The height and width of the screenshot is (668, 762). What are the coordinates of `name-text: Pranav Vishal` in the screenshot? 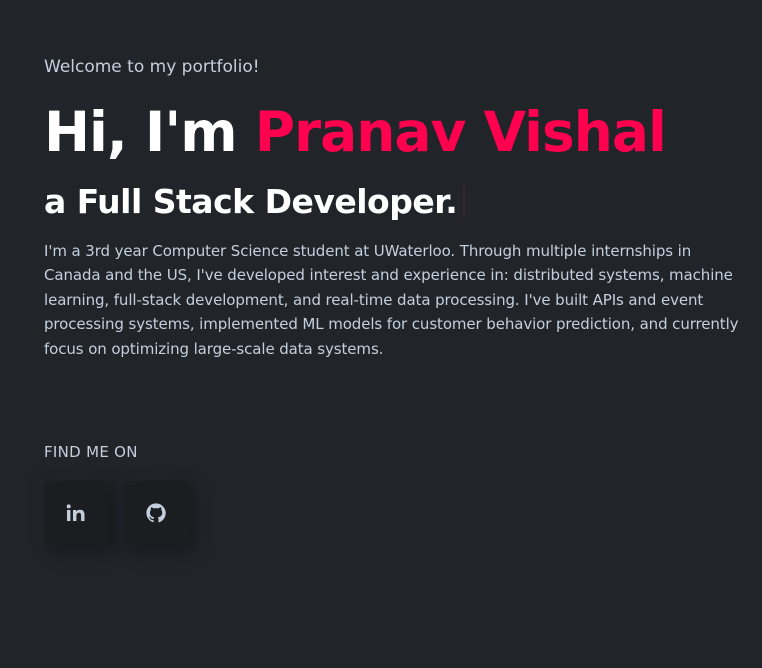 It's located at (460, 132).